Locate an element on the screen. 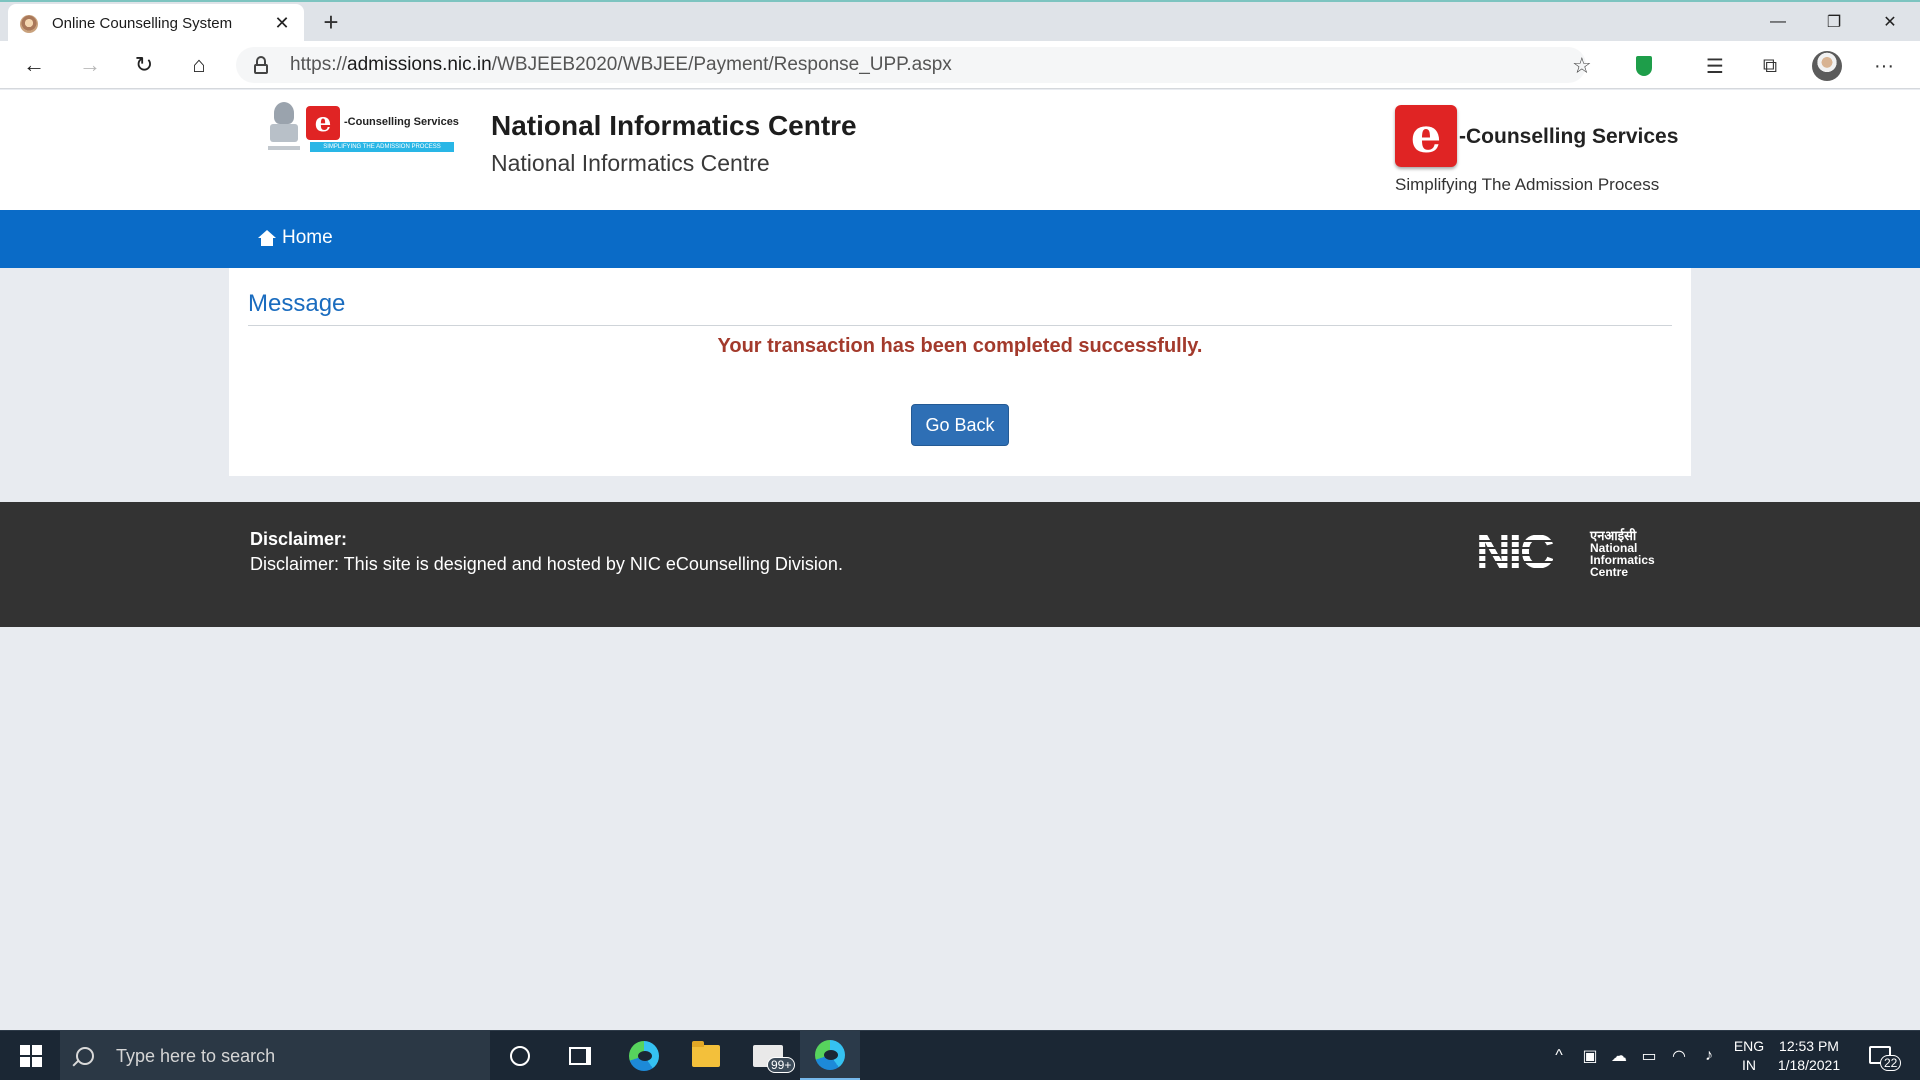 The image size is (1920, 1080). language-indicator: ENG IN is located at coordinates (1749, 1056).